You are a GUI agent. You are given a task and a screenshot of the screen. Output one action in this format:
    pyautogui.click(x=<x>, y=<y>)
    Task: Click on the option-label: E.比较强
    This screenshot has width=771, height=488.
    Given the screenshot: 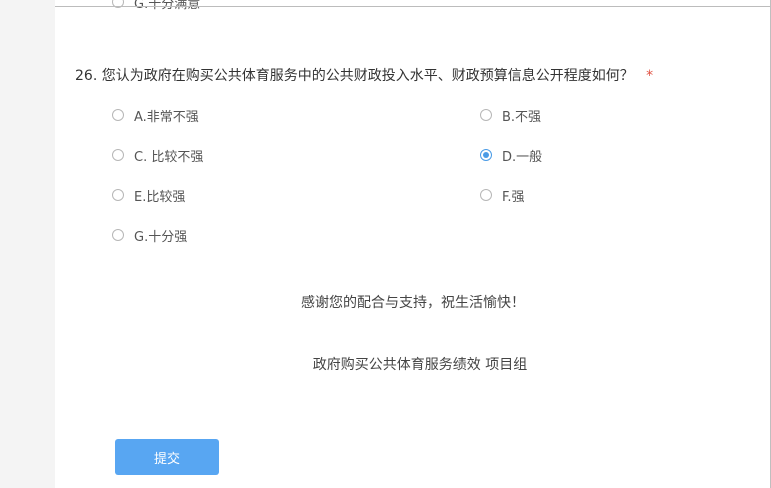 What is the action you would take?
    pyautogui.click(x=160, y=197)
    